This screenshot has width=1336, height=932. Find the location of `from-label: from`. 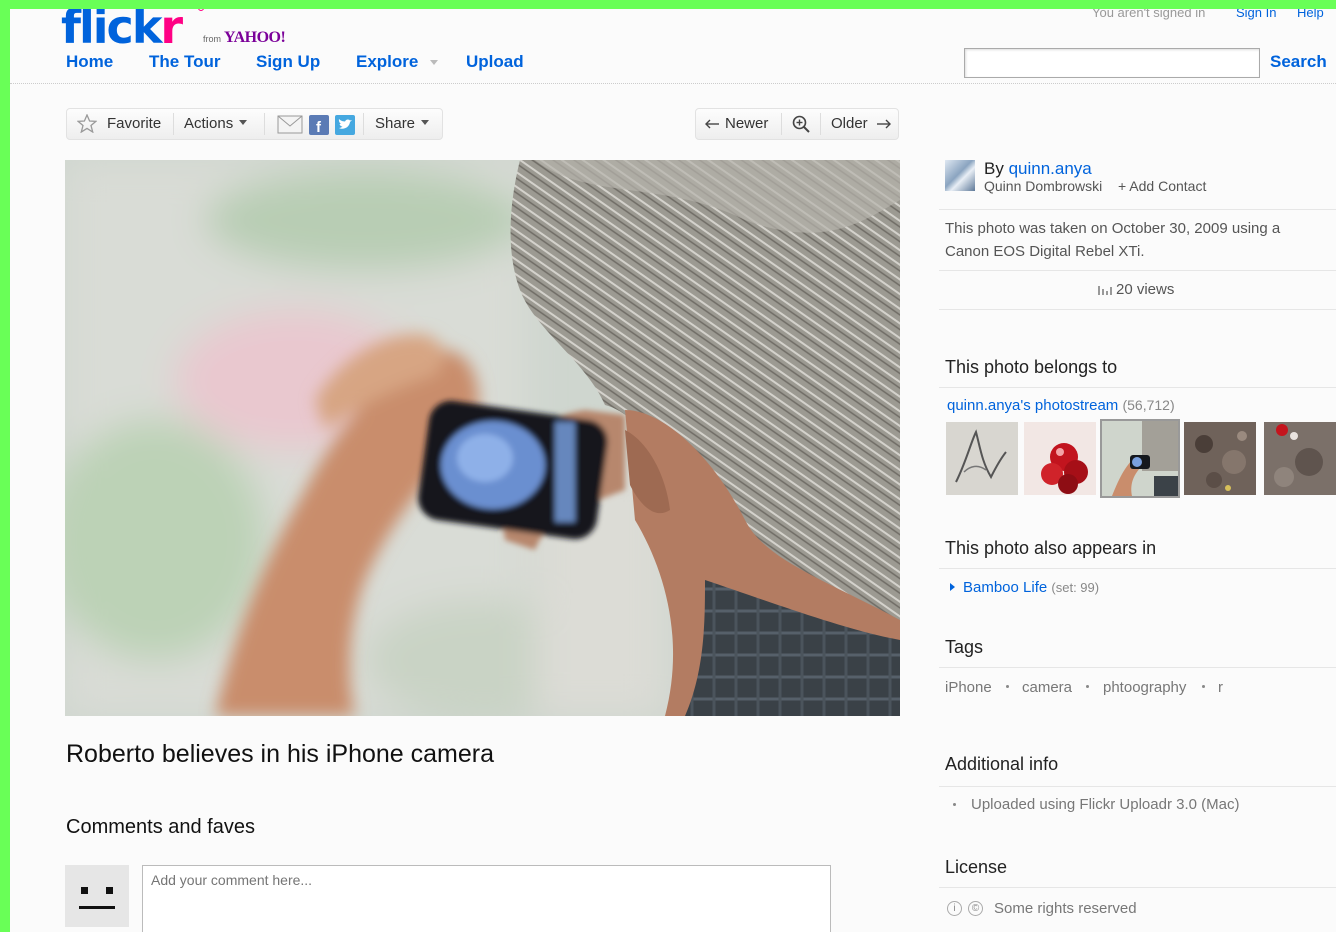

from-label: from is located at coordinates (212, 39).